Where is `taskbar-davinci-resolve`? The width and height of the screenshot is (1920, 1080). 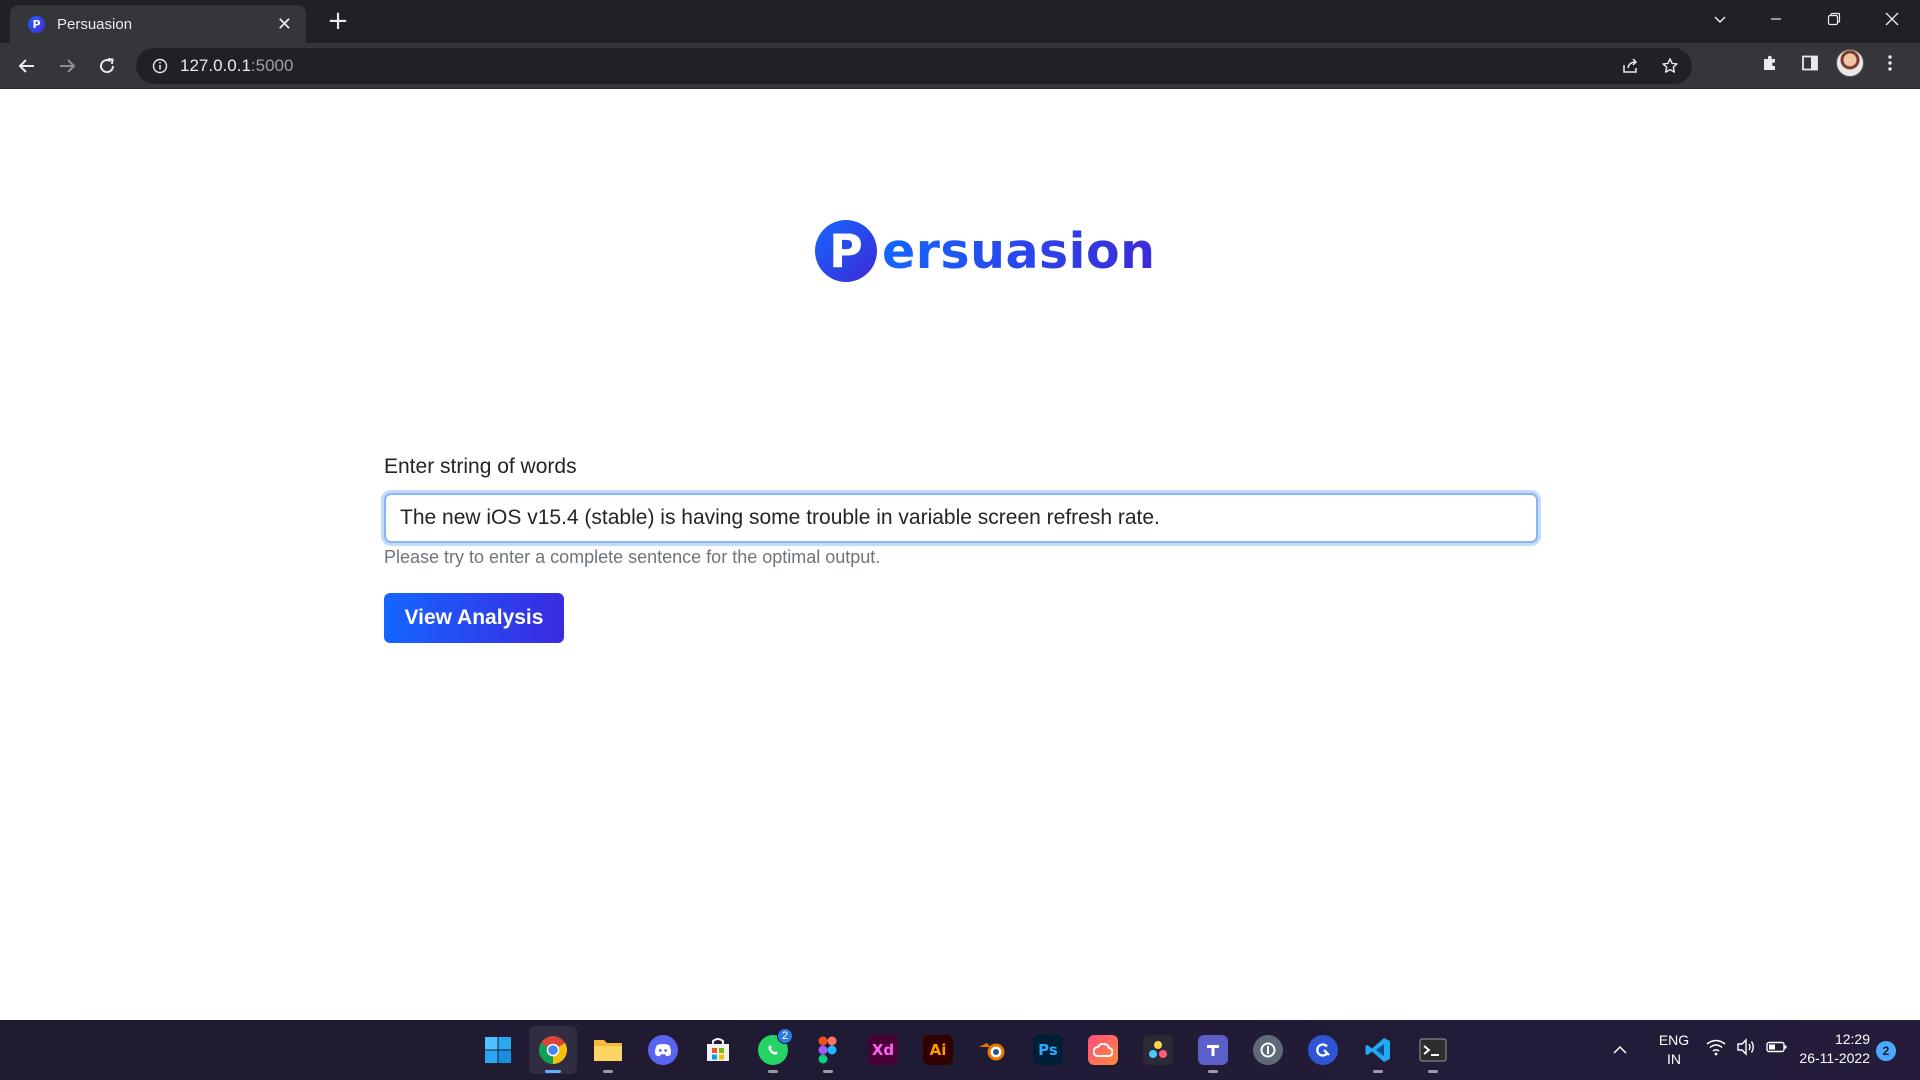
taskbar-davinci-resolve is located at coordinates (1158, 1050).